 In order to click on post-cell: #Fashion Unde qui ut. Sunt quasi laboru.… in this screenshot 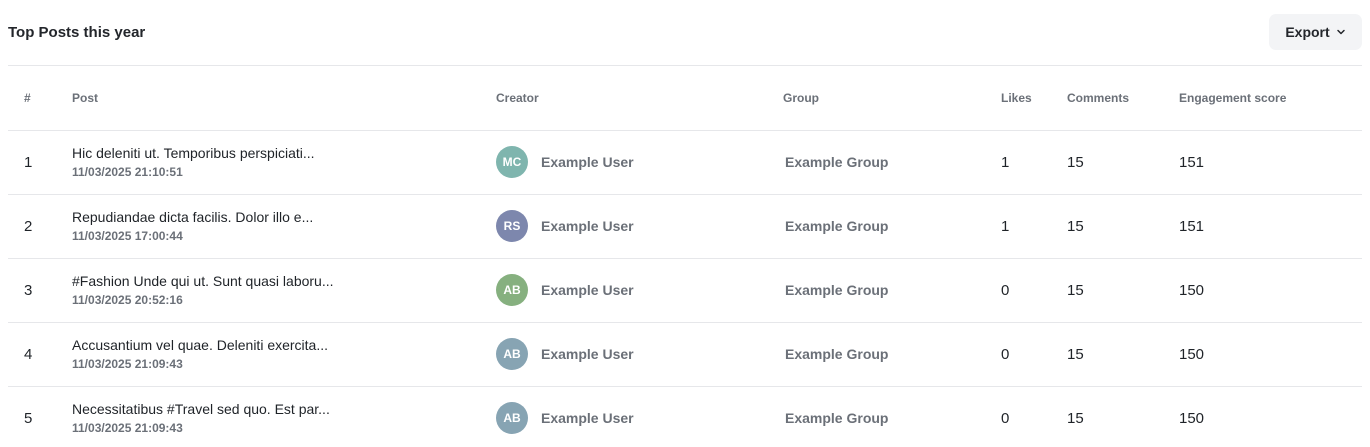, I will do `click(284, 290)`.